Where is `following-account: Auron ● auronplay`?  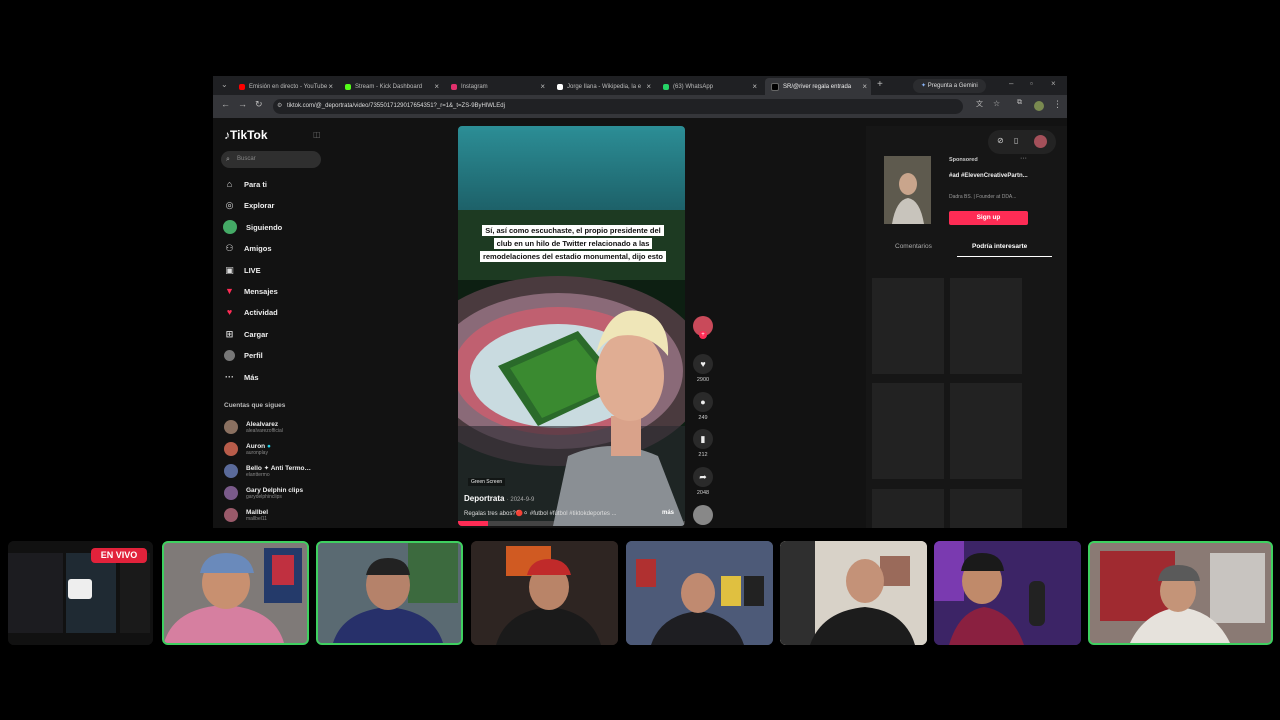
following-account: Auron ● auronplay is located at coordinates (247, 449).